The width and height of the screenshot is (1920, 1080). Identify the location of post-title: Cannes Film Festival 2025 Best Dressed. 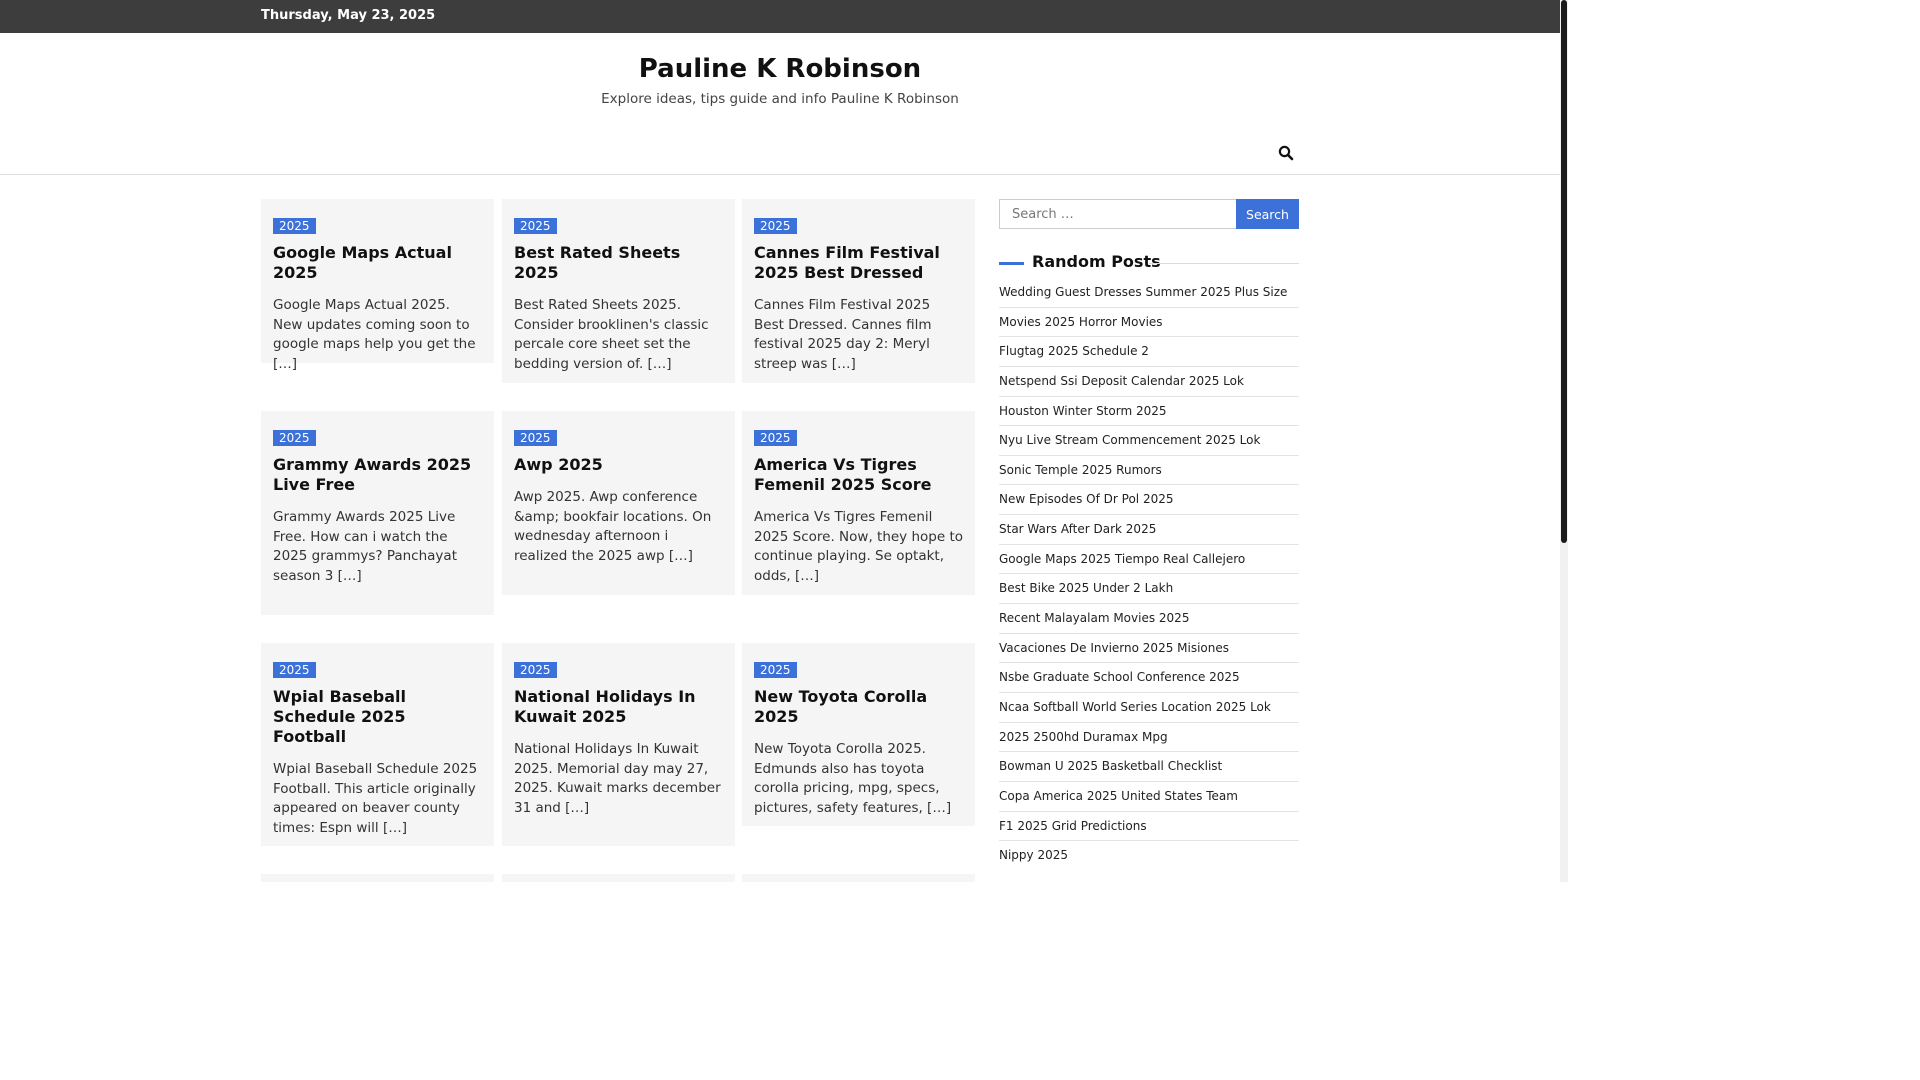
(858, 263).